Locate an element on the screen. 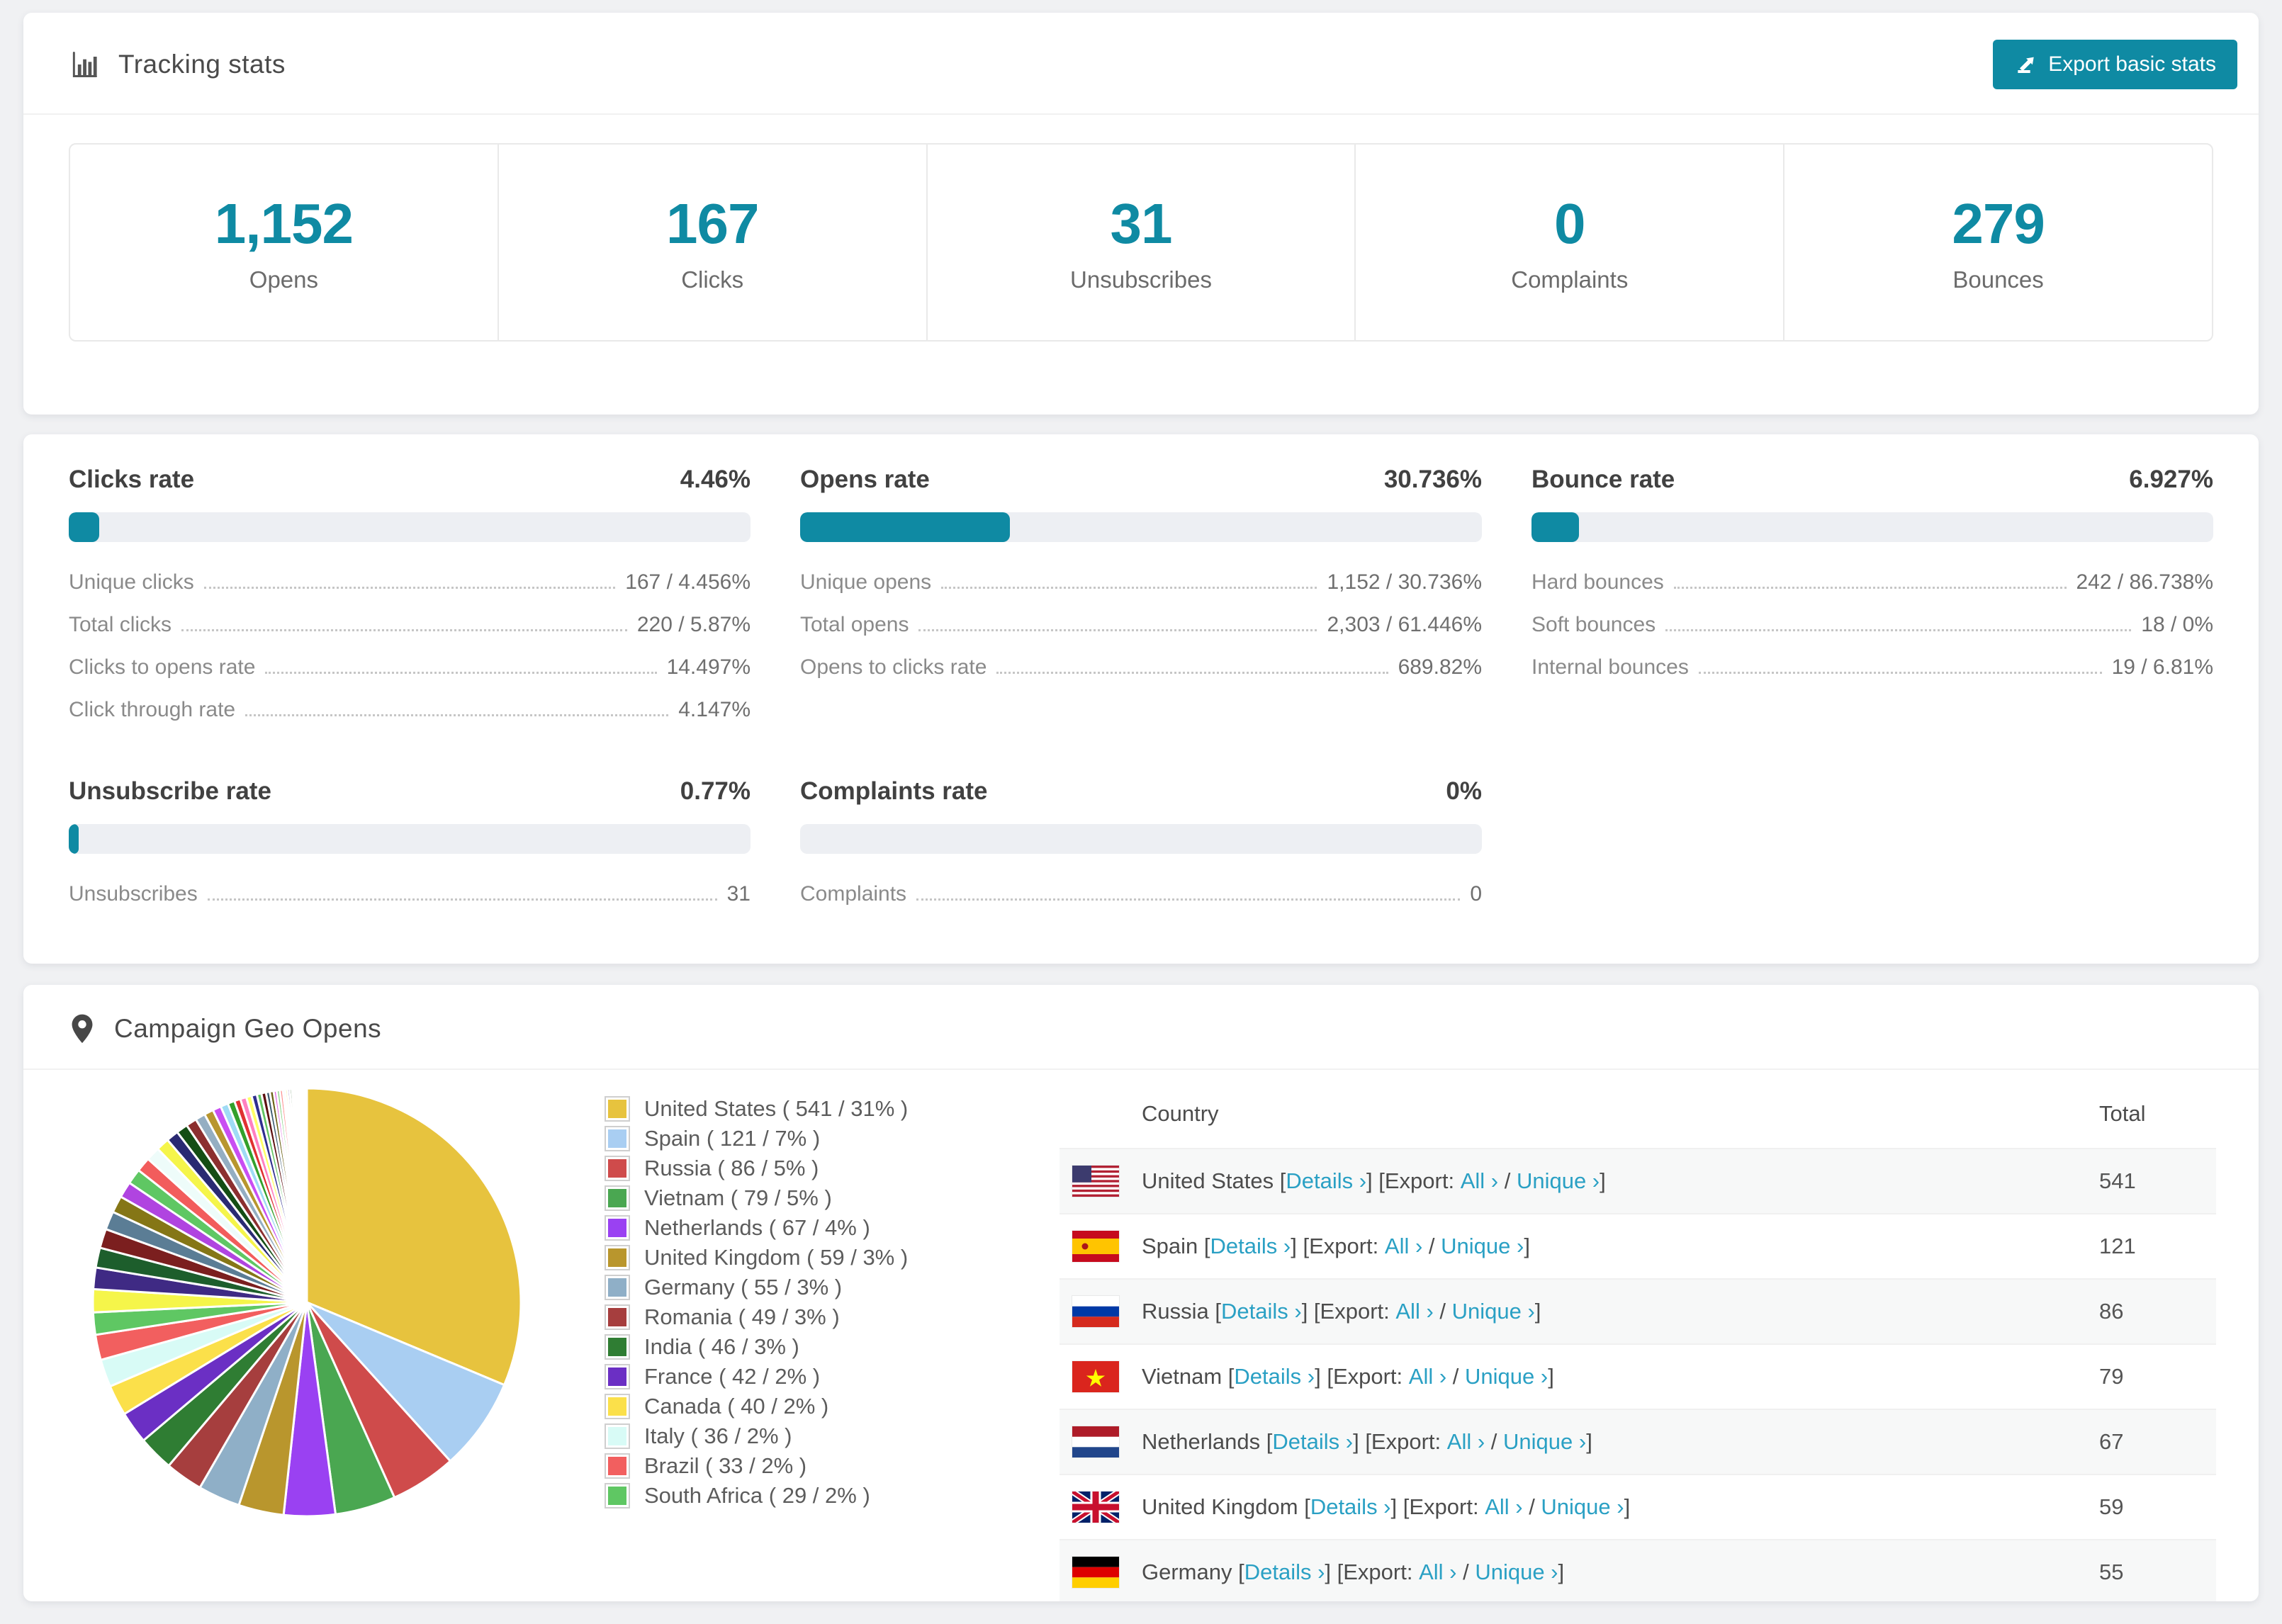 Image resolution: width=2282 pixels, height=1624 pixels. legend-item: United Kingdom ( 59 / 3% ) is located at coordinates (804, 1258).